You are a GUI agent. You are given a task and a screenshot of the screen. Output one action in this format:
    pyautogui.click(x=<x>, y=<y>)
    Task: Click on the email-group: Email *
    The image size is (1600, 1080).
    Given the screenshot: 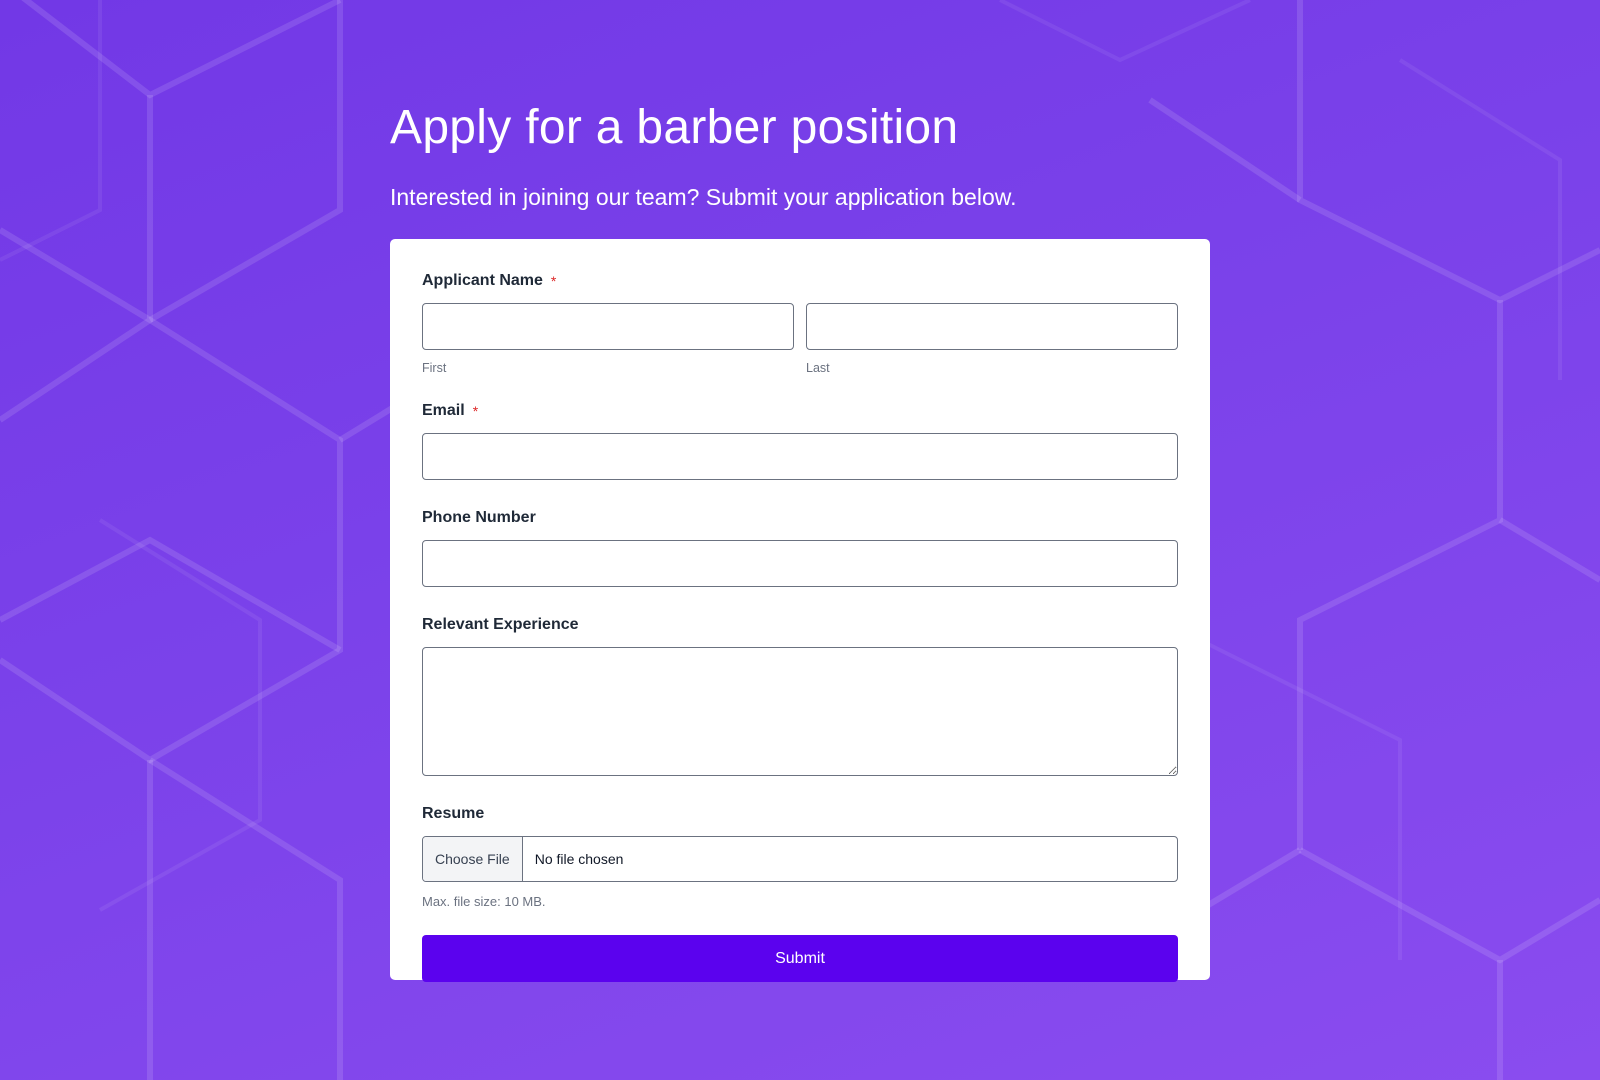 What is the action you would take?
    pyautogui.click(x=800, y=440)
    